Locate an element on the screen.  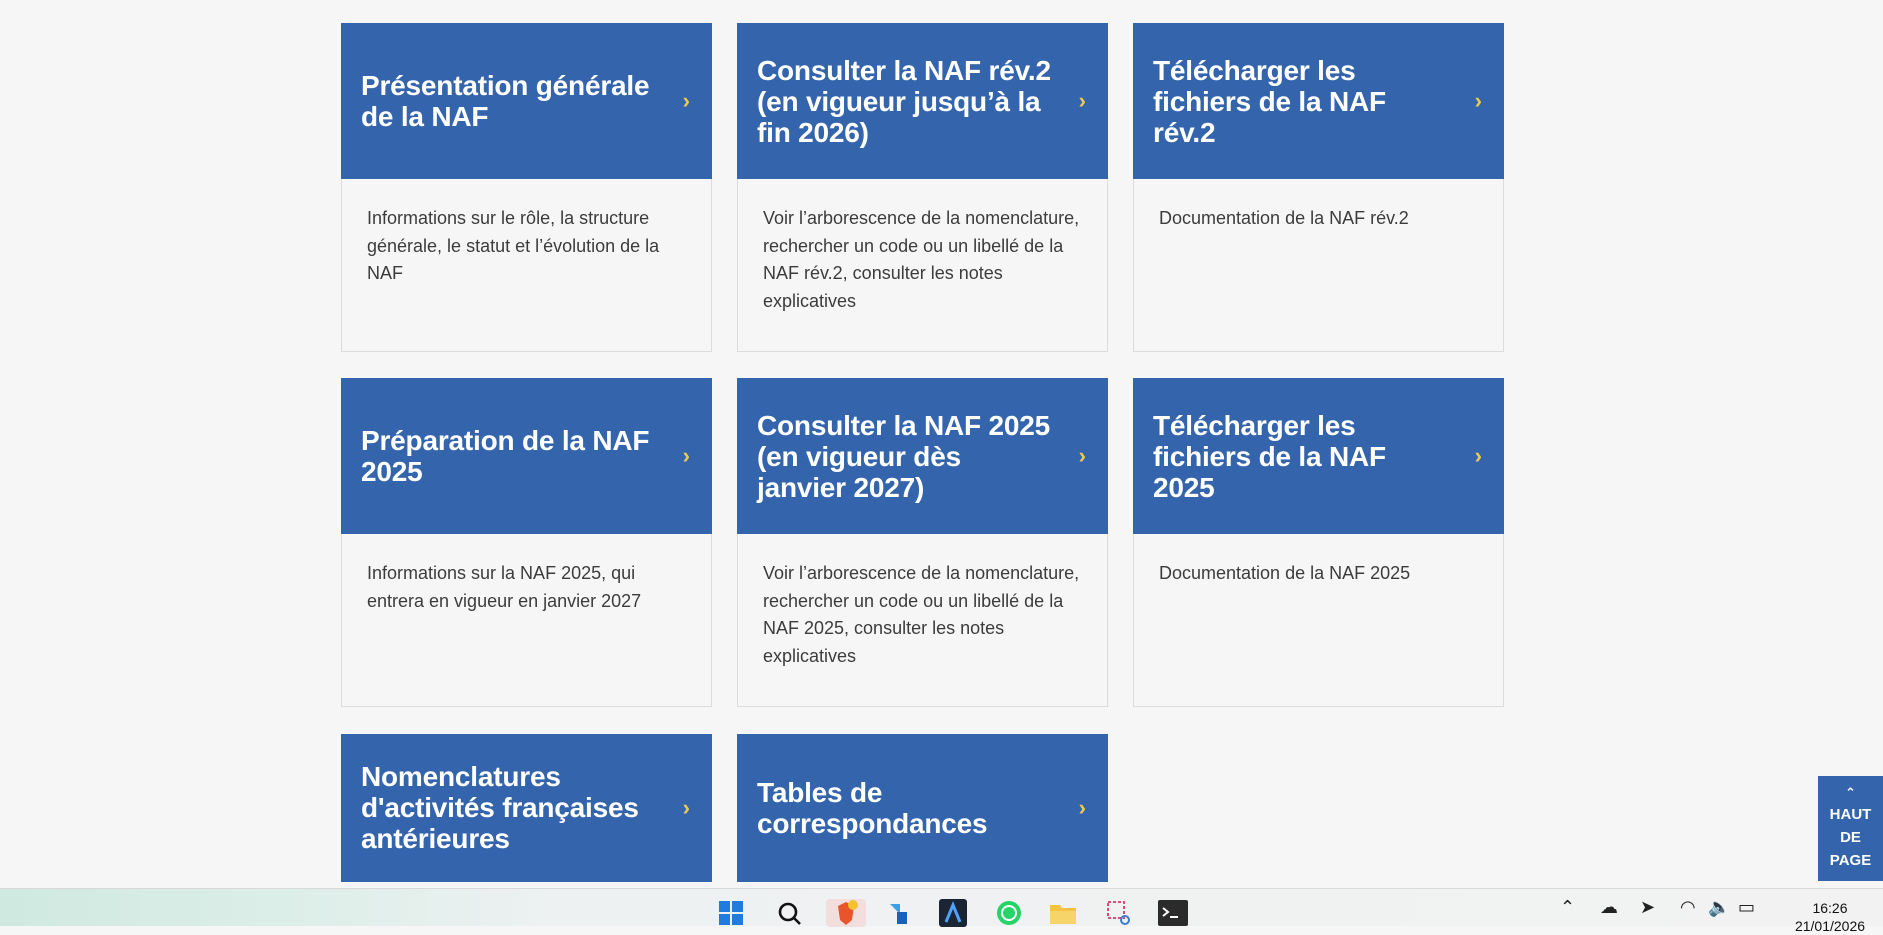
back-to-top-label: PAGE is located at coordinates (1850, 860).